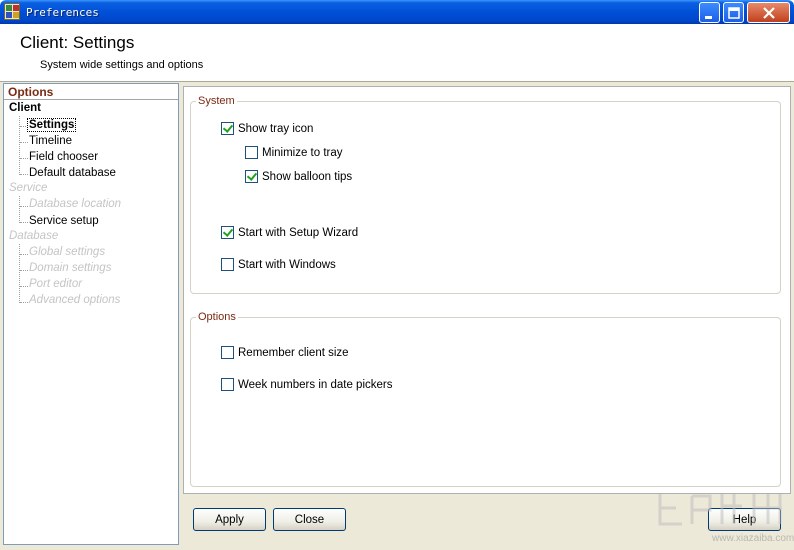 The height and width of the screenshot is (550, 794). What do you see at coordinates (77, 42) in the screenshot?
I see `page-title: Client: Settings` at bounding box center [77, 42].